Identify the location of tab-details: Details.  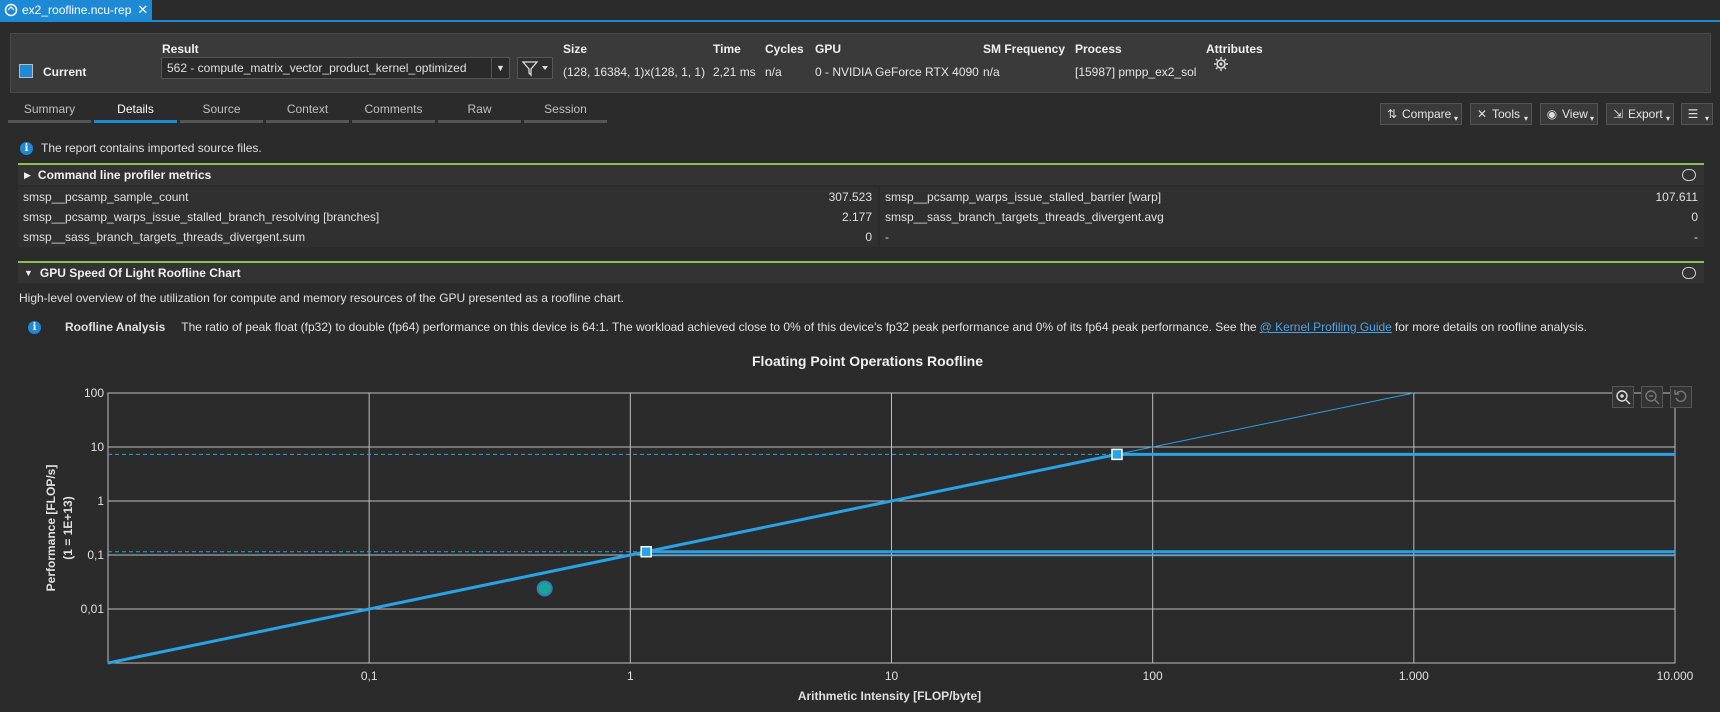
(135, 111).